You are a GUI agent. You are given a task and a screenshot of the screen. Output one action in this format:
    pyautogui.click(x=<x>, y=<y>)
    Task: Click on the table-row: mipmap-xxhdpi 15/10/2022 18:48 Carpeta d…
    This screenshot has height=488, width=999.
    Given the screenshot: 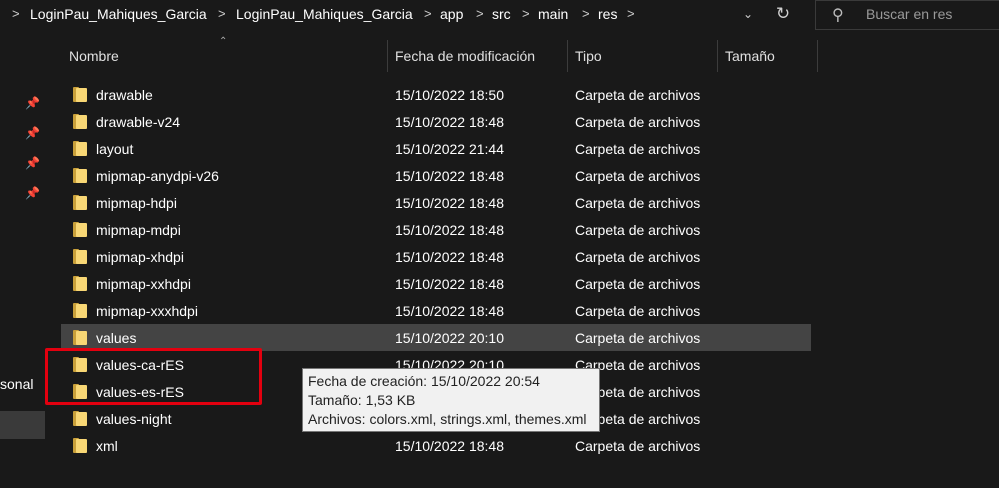 What is the action you would take?
    pyautogui.click(x=436, y=283)
    